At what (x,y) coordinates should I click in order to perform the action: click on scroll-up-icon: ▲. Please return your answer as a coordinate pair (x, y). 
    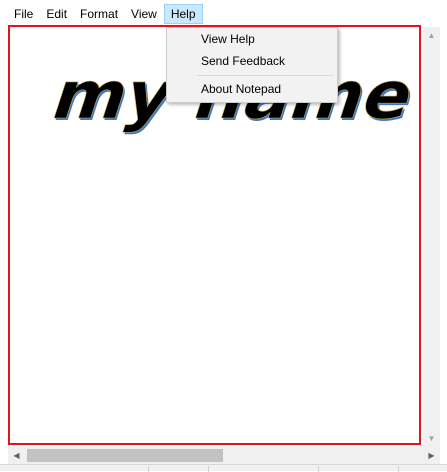
    Looking at the image, I should click on (431, 35).